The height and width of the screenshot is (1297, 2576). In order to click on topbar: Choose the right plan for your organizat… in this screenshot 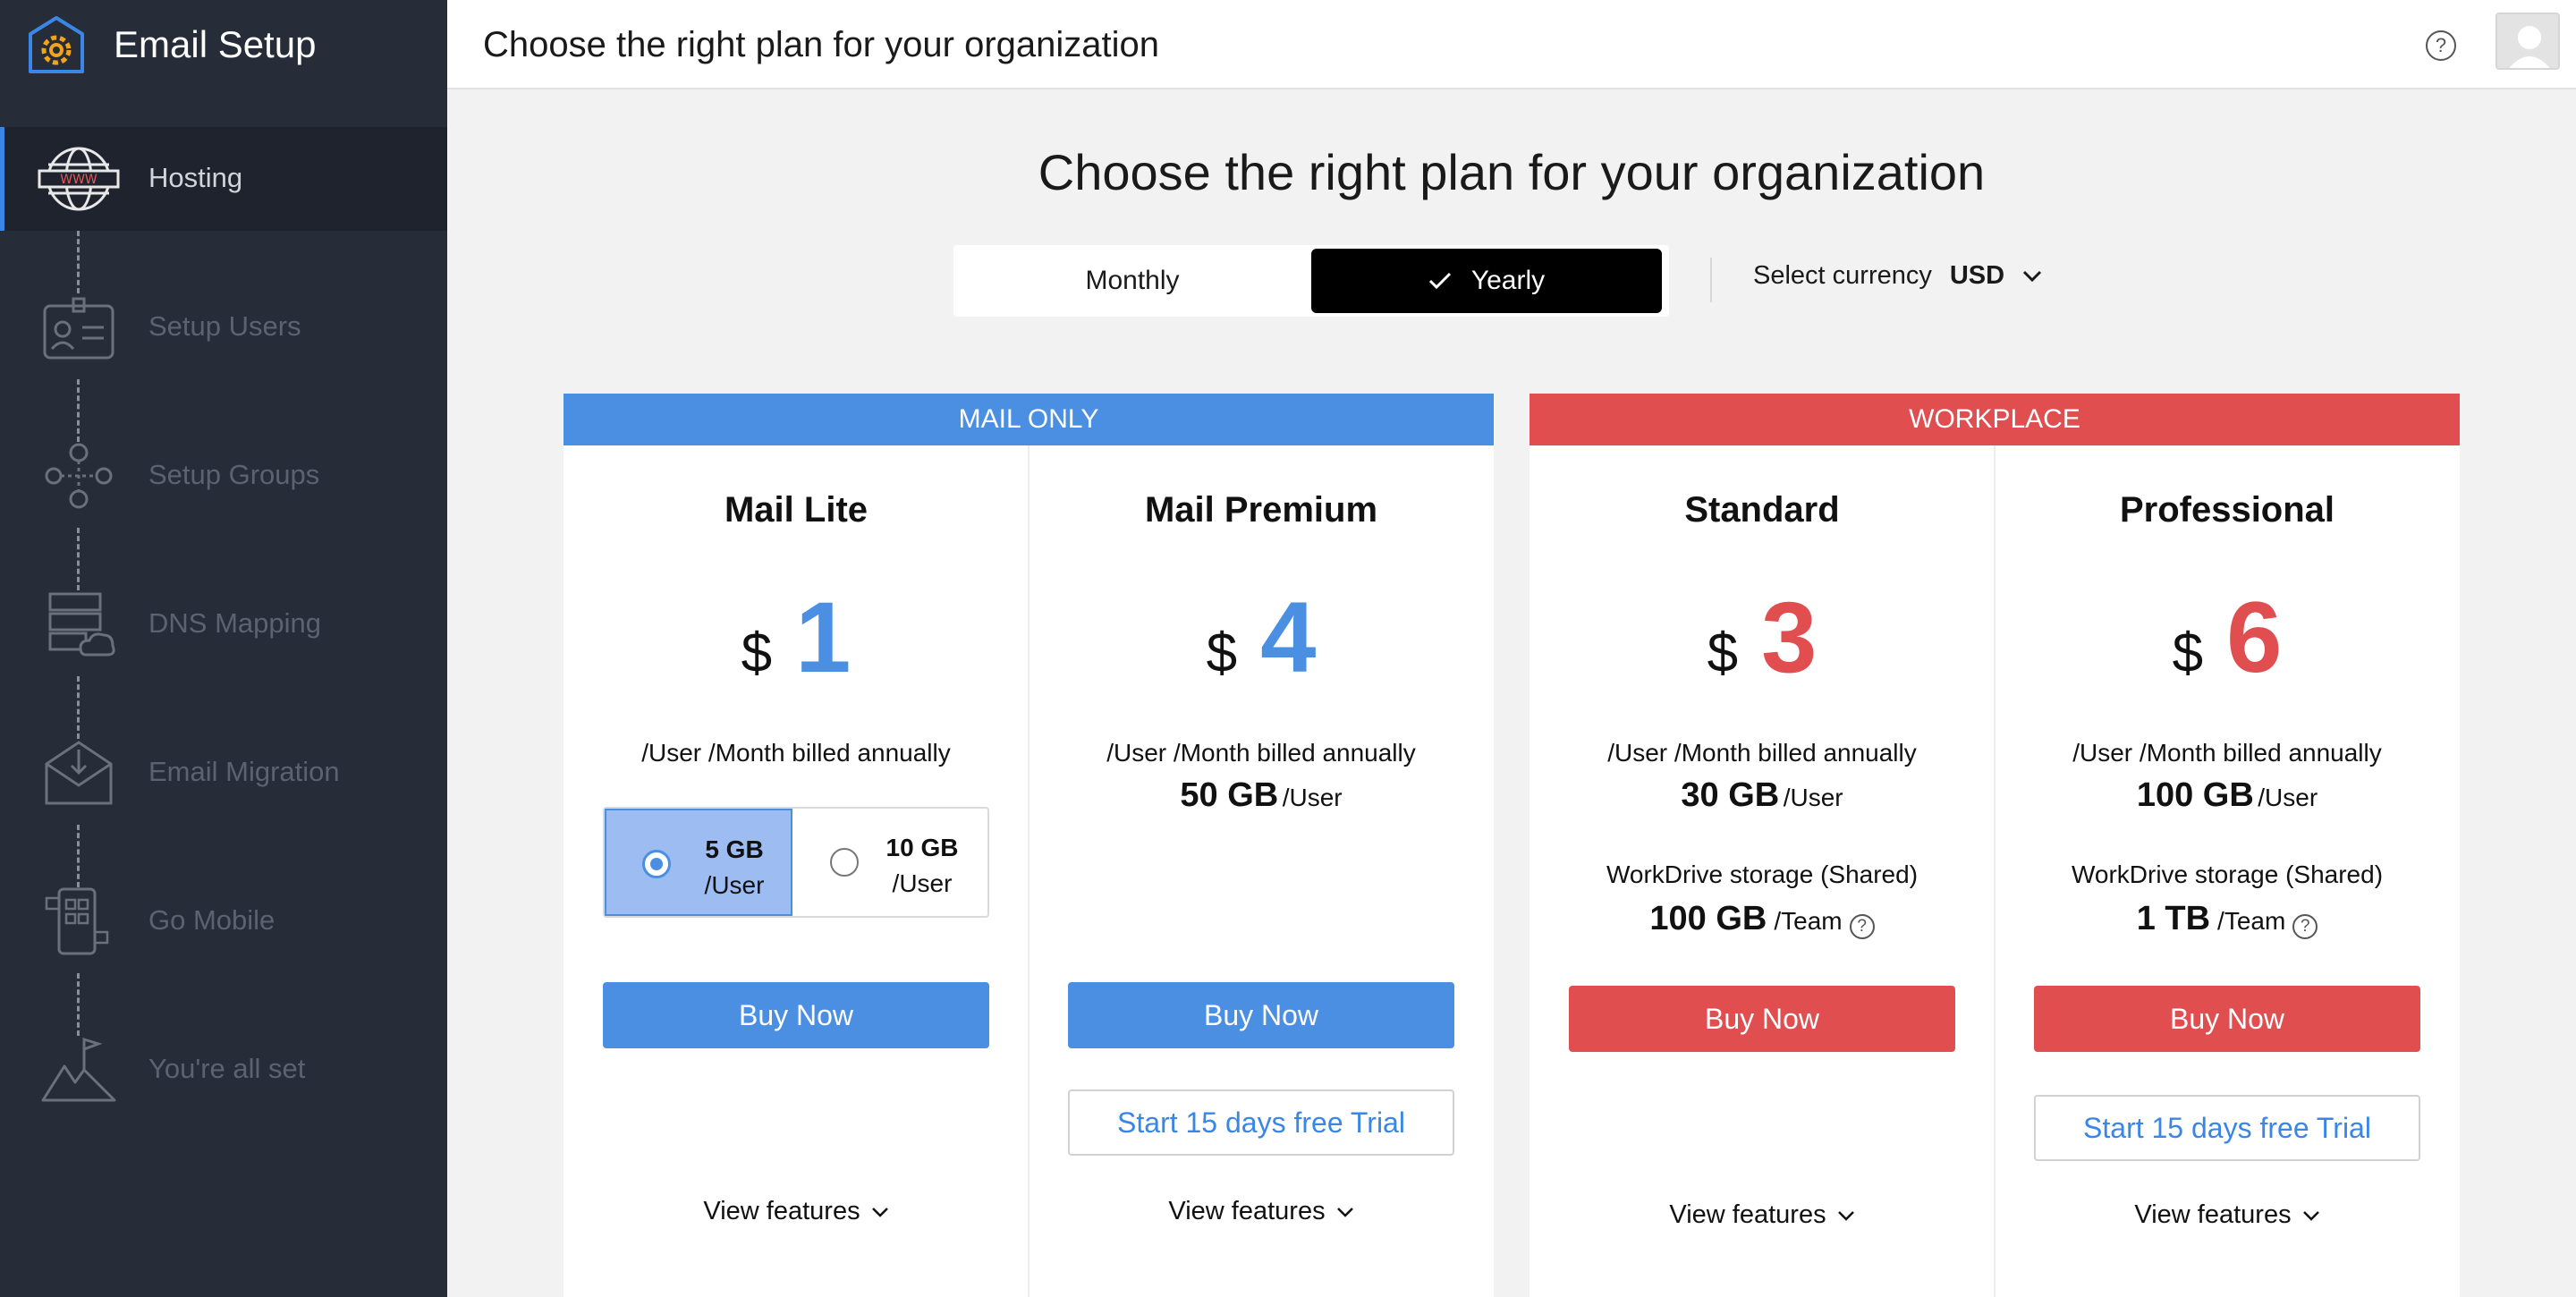, I will do `click(1511, 44)`.